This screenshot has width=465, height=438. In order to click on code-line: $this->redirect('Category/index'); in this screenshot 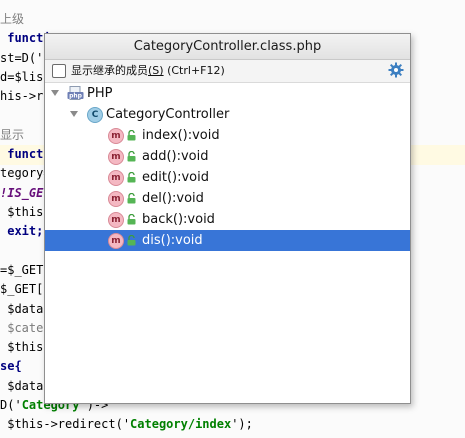, I will do `click(126, 424)`.